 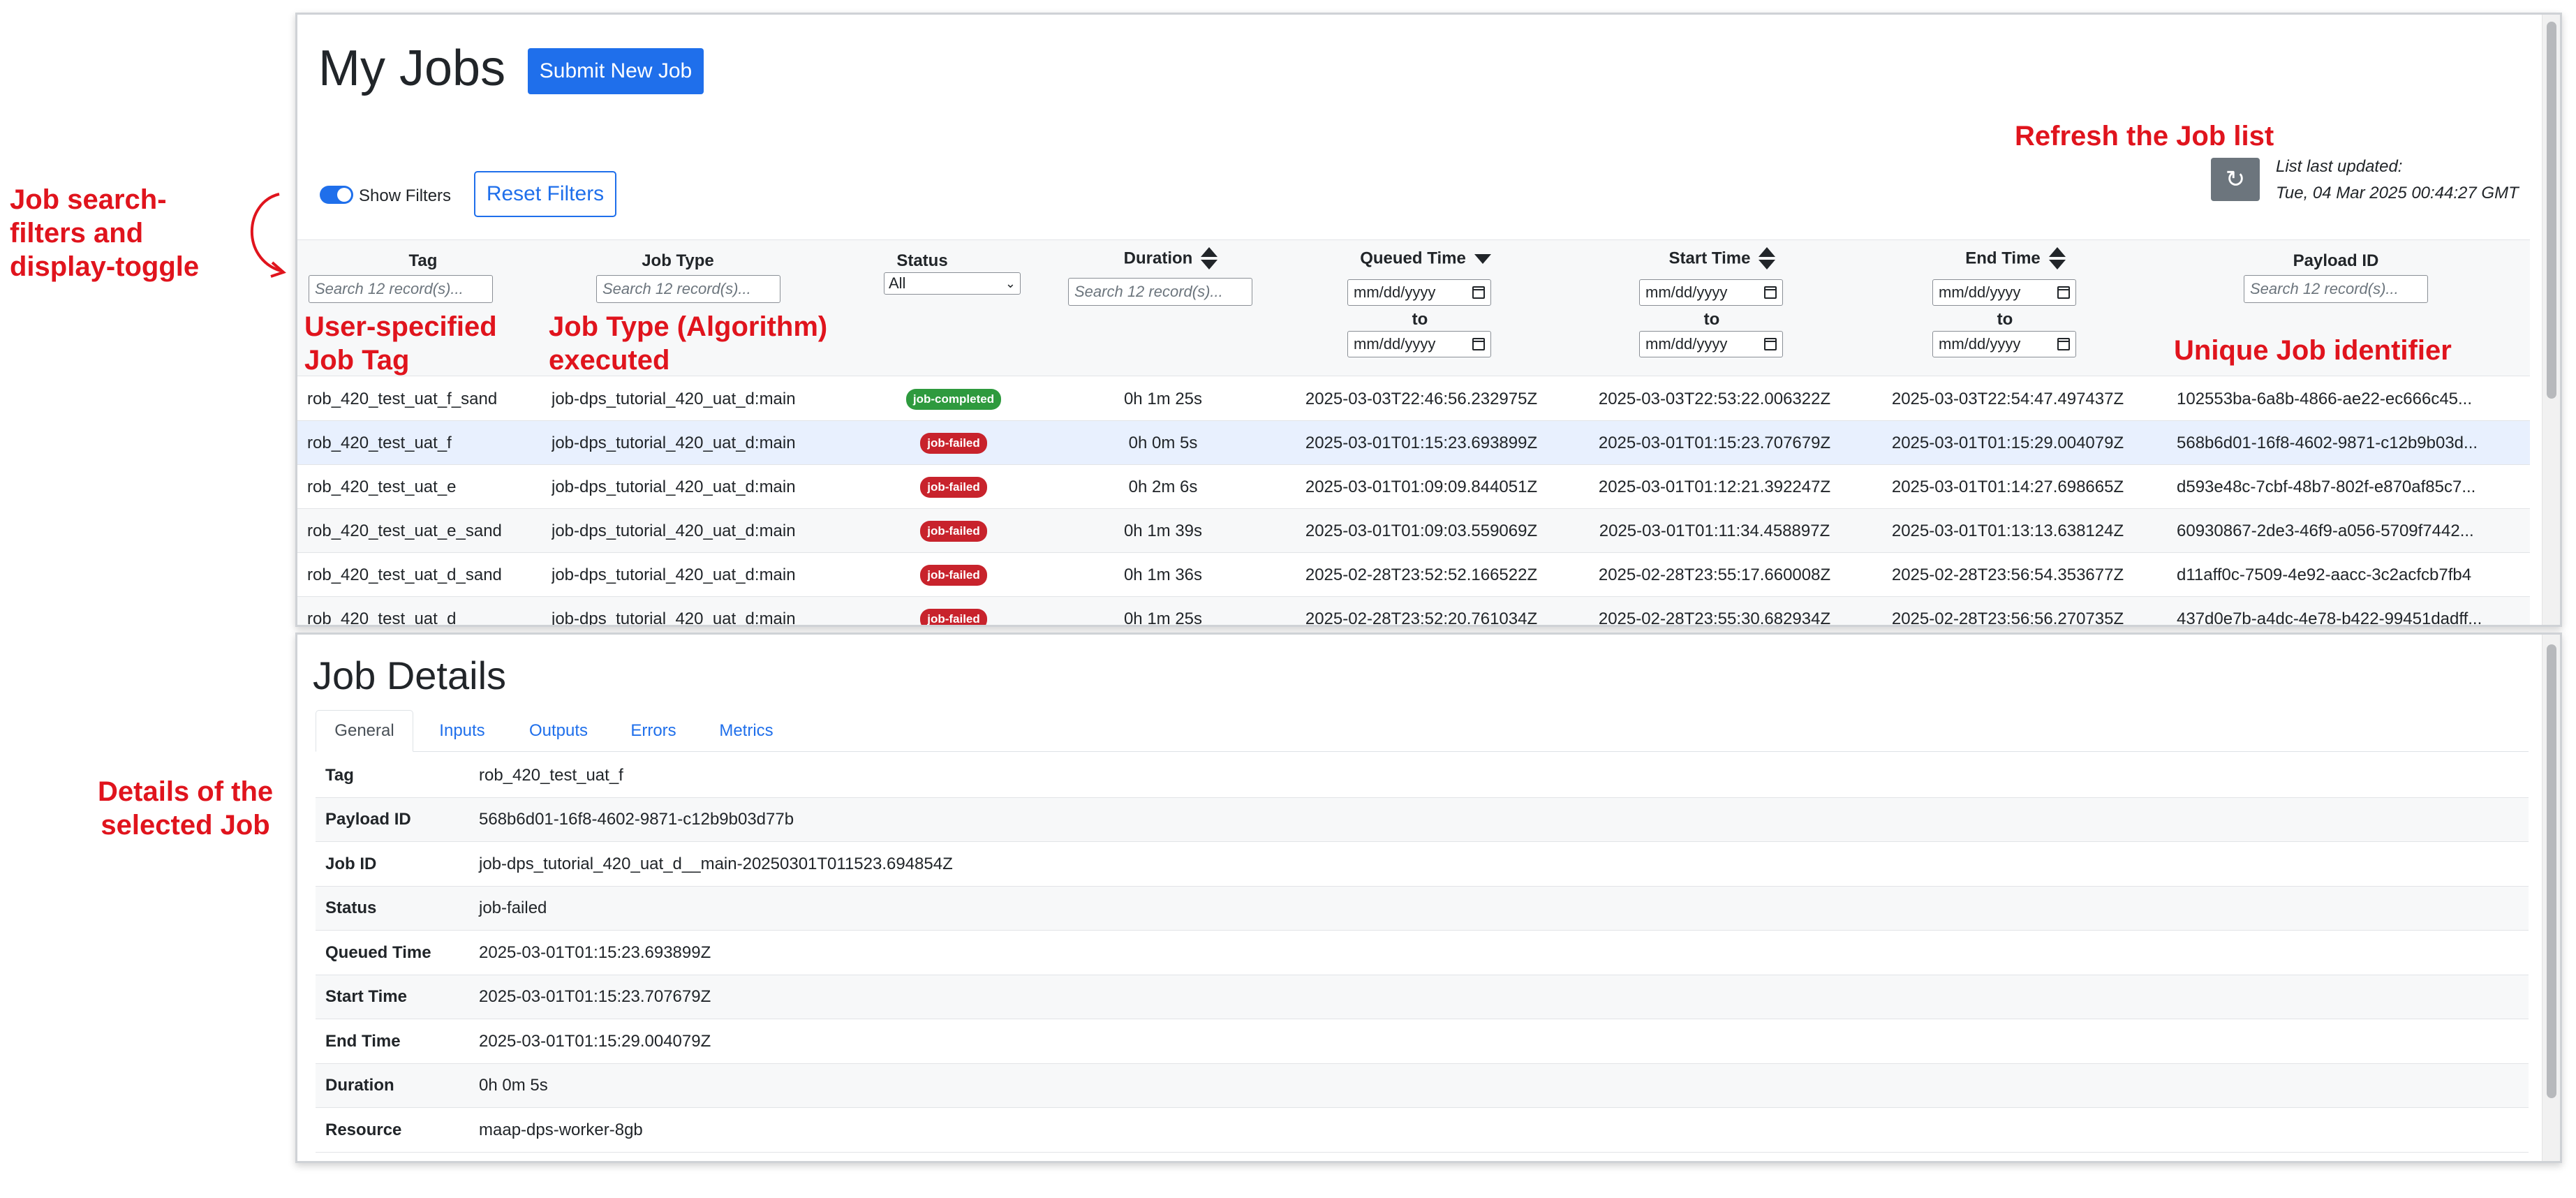 I want to click on row-queued: 2025-03-01T01:09:09.844051Z, so click(x=1421, y=486).